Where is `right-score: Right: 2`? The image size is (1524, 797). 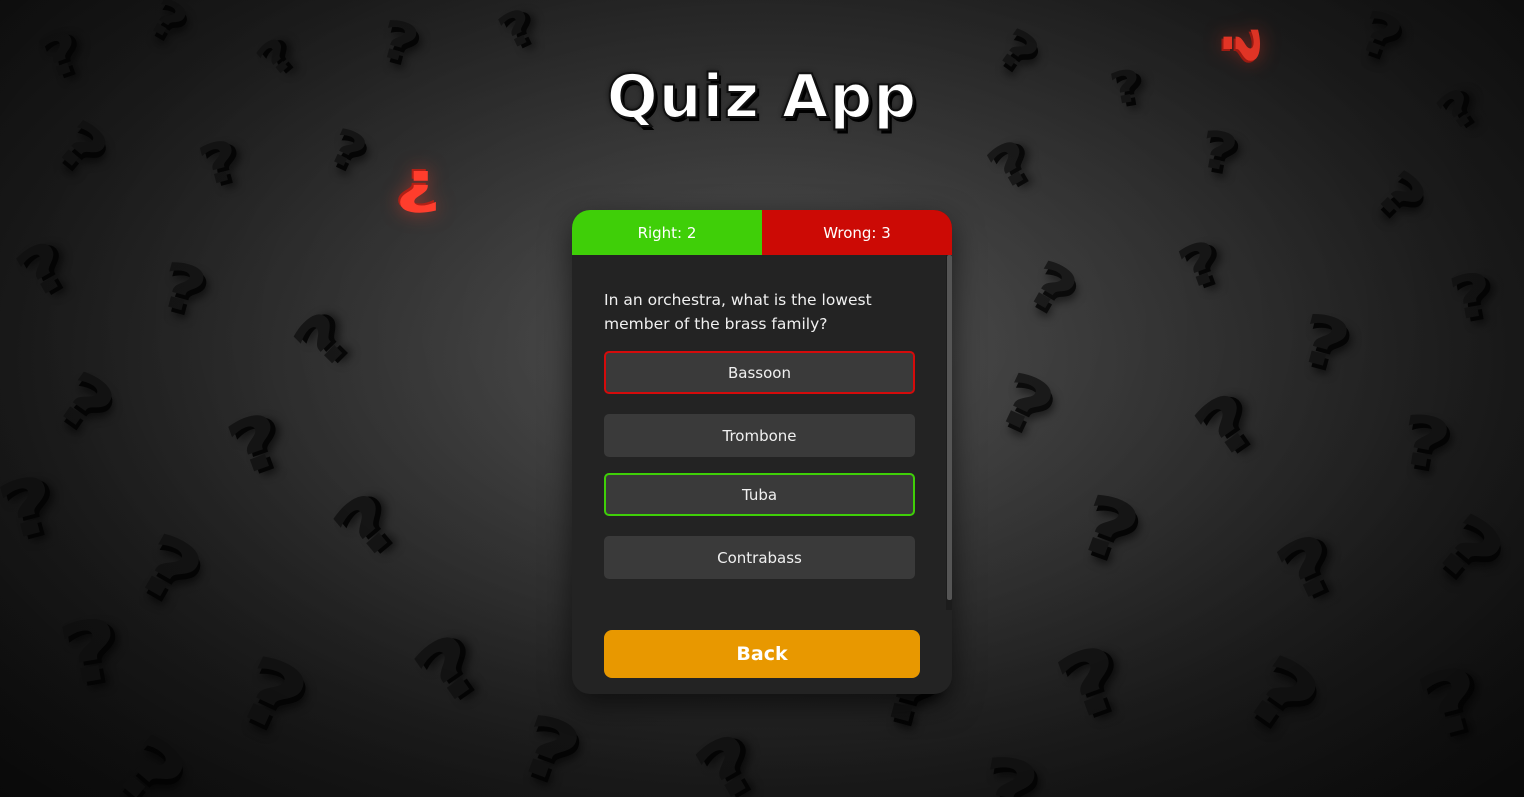 right-score: Right: 2 is located at coordinates (667, 232).